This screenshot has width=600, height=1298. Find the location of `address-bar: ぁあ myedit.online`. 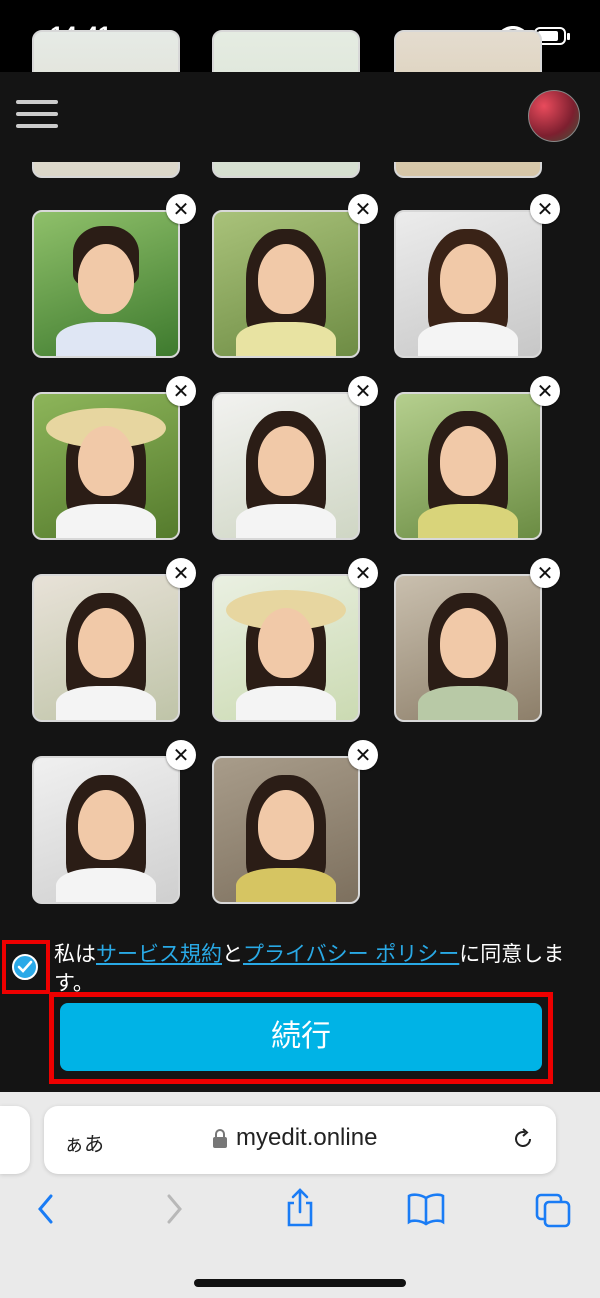

address-bar: ぁあ myedit.online is located at coordinates (300, 1140).